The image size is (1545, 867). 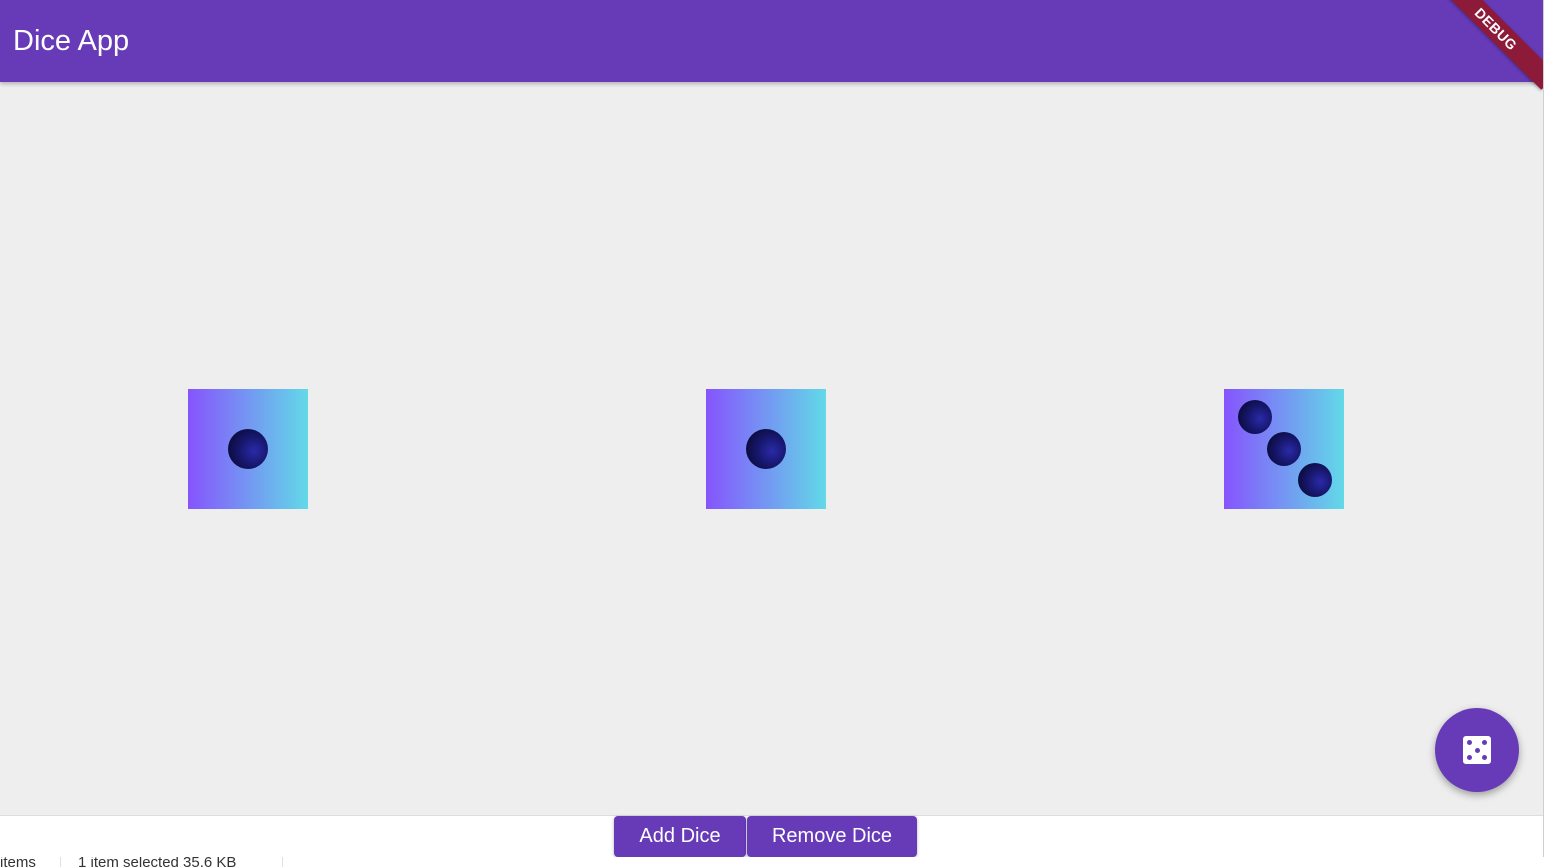 What do you see at coordinates (1489, 45) in the screenshot?
I see `debug-banner: DEBUG` at bounding box center [1489, 45].